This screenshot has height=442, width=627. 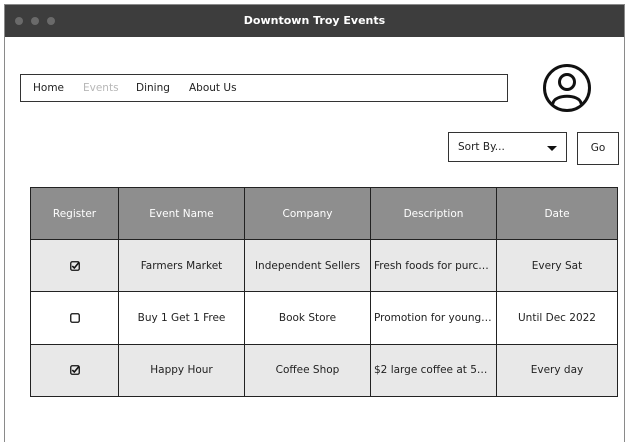 What do you see at coordinates (433, 370) in the screenshot?
I see `description-cell: $2 large coffee at 5pm` at bounding box center [433, 370].